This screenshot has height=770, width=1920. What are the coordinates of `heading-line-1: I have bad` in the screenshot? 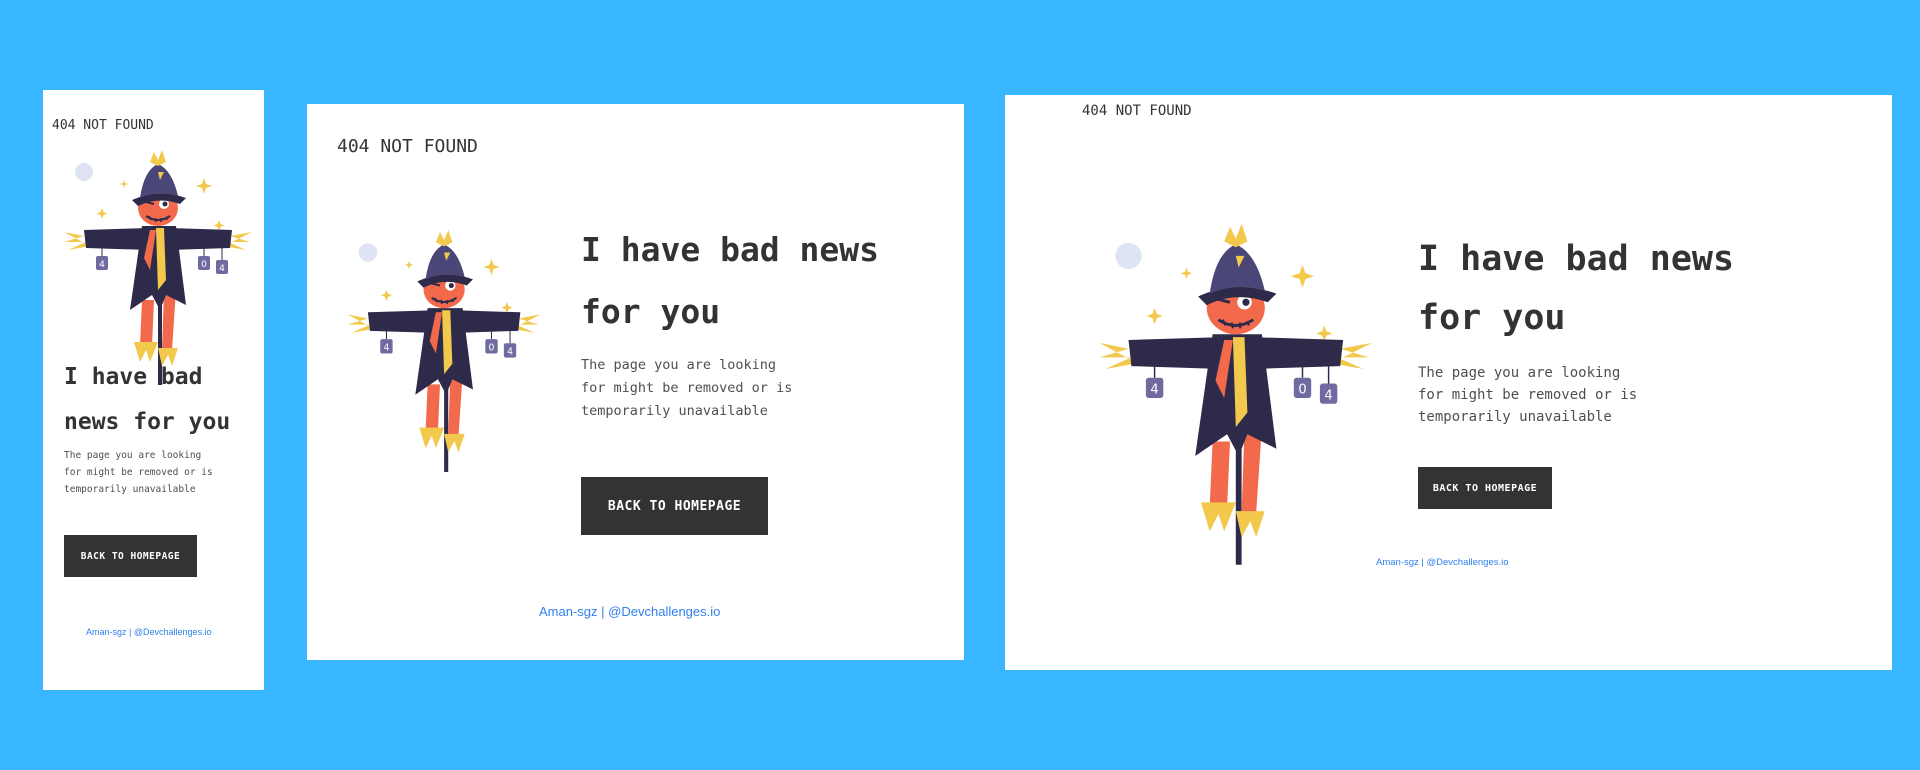 It's located at (133, 377).